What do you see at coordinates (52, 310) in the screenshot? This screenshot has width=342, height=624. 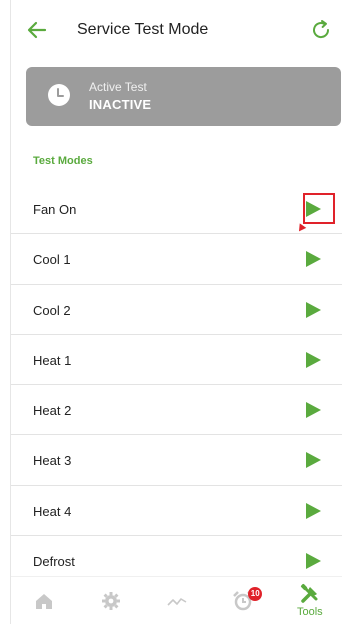 I see `test-mode-label: Cool 2` at bounding box center [52, 310].